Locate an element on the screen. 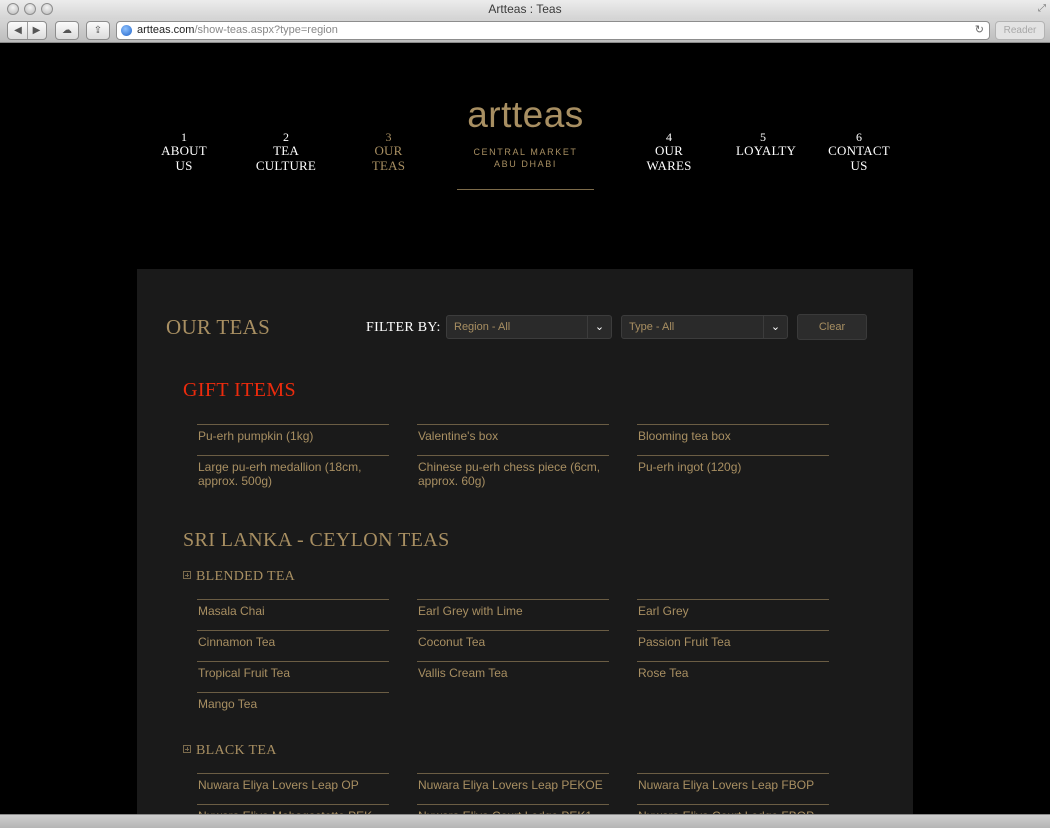 This screenshot has height=828, width=1050. nav-tea-culture: 2 TEA CULTURE is located at coordinates (286, 152).